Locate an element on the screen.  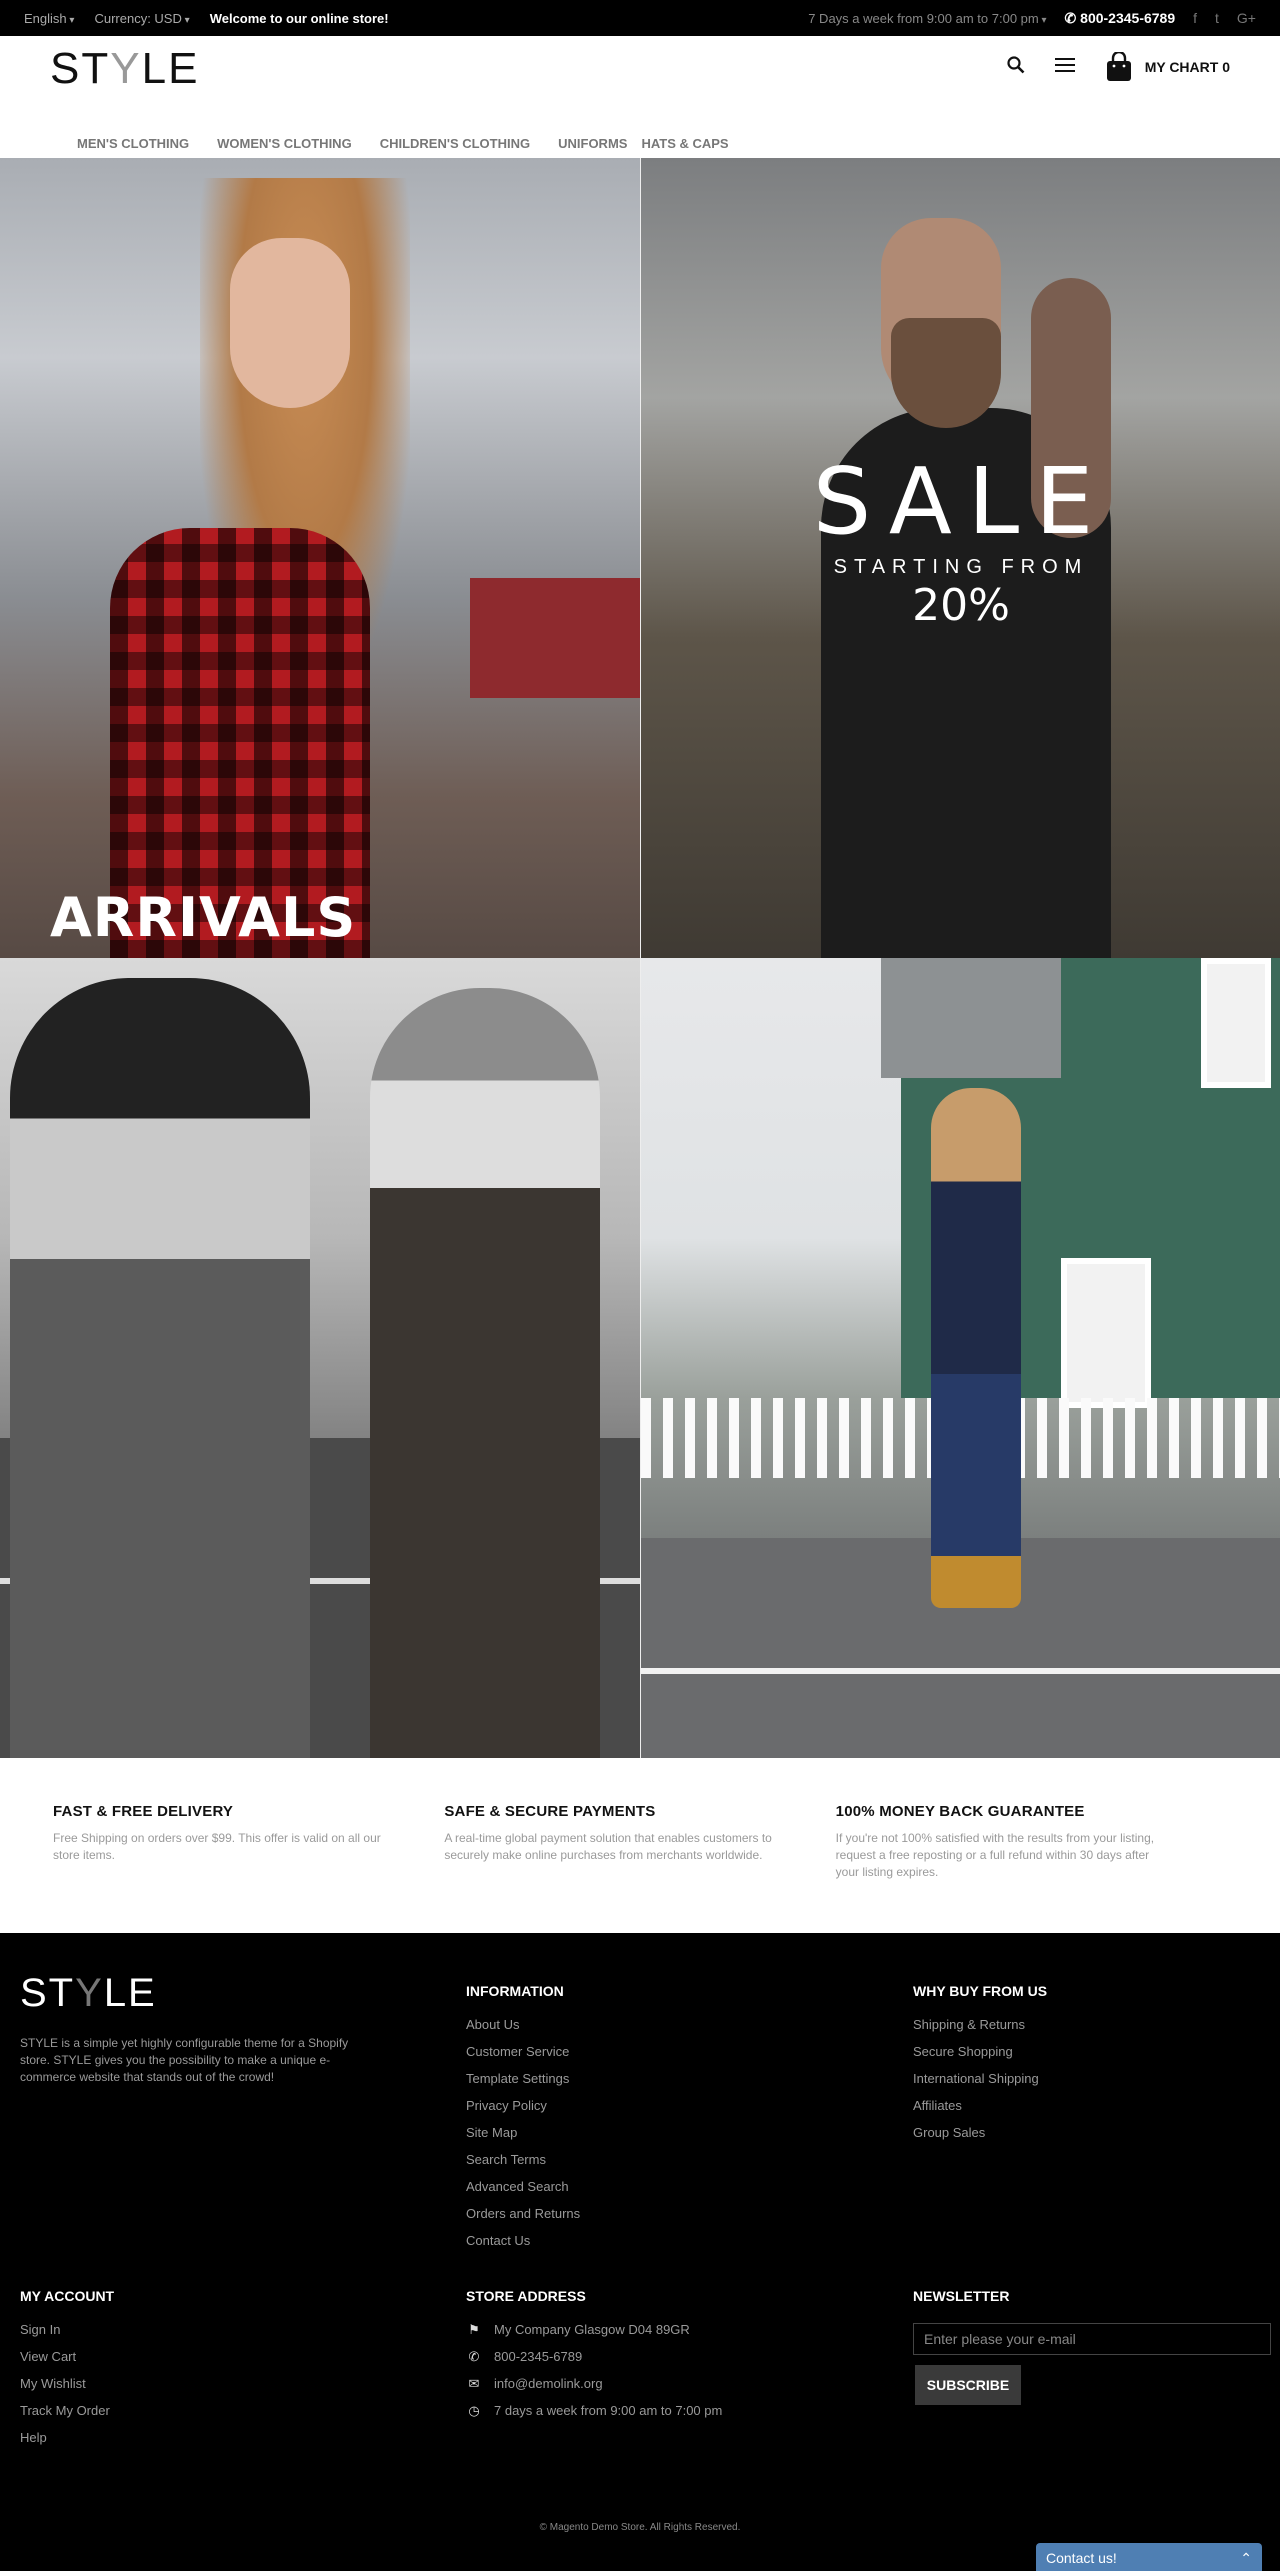
woman-image is located at coordinates (485, 1373).